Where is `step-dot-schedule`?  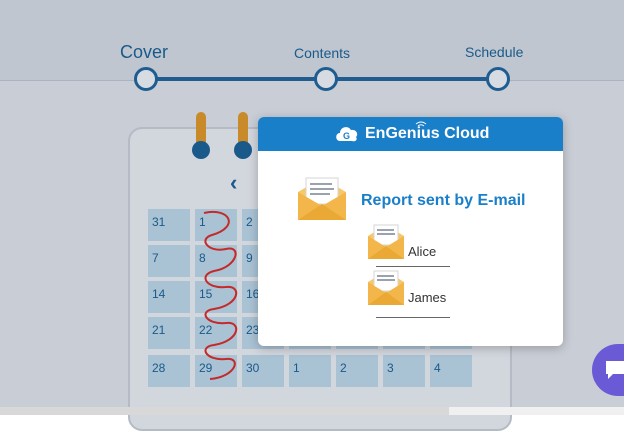 step-dot-schedule is located at coordinates (498, 79).